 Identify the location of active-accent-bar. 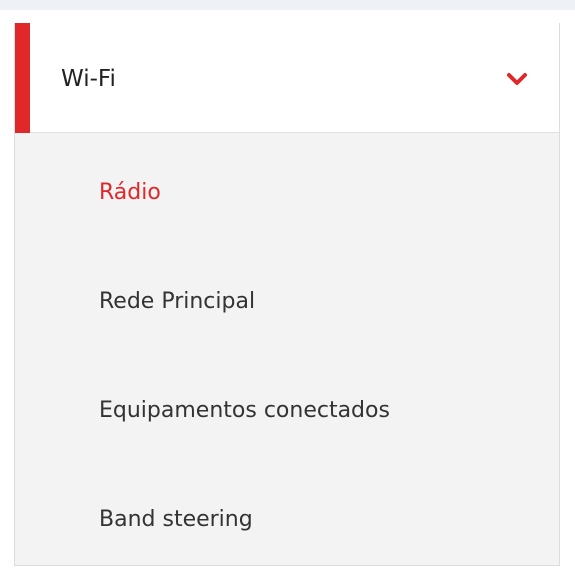
(22, 78).